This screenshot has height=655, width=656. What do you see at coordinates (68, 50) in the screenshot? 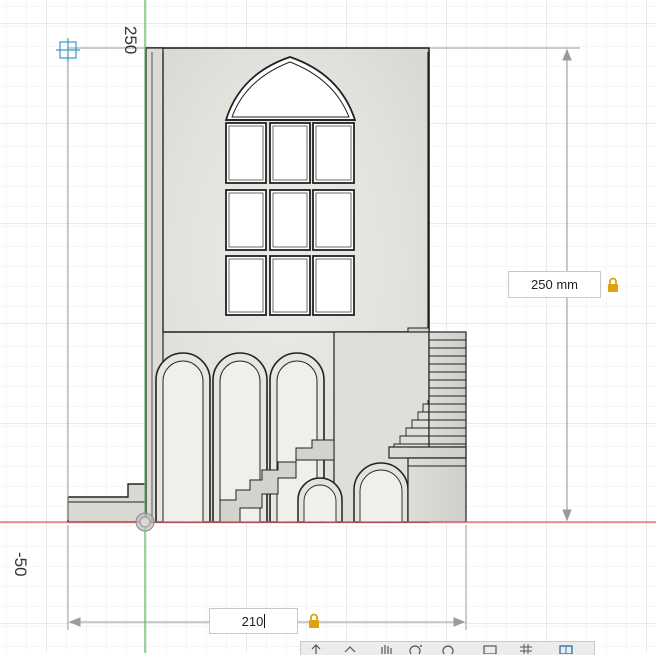
I see `origin-crosshair-icon` at bounding box center [68, 50].